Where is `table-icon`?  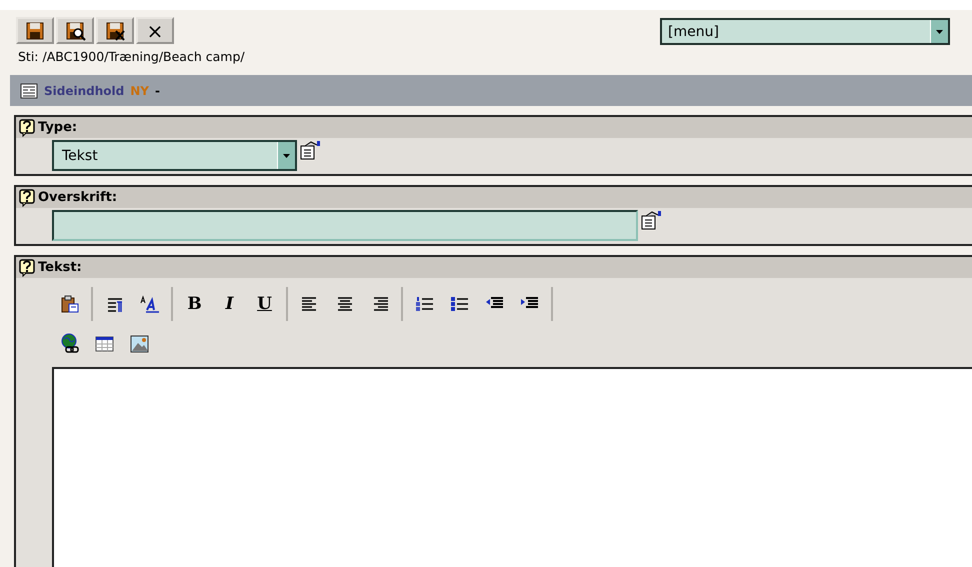
table-icon is located at coordinates (104, 344).